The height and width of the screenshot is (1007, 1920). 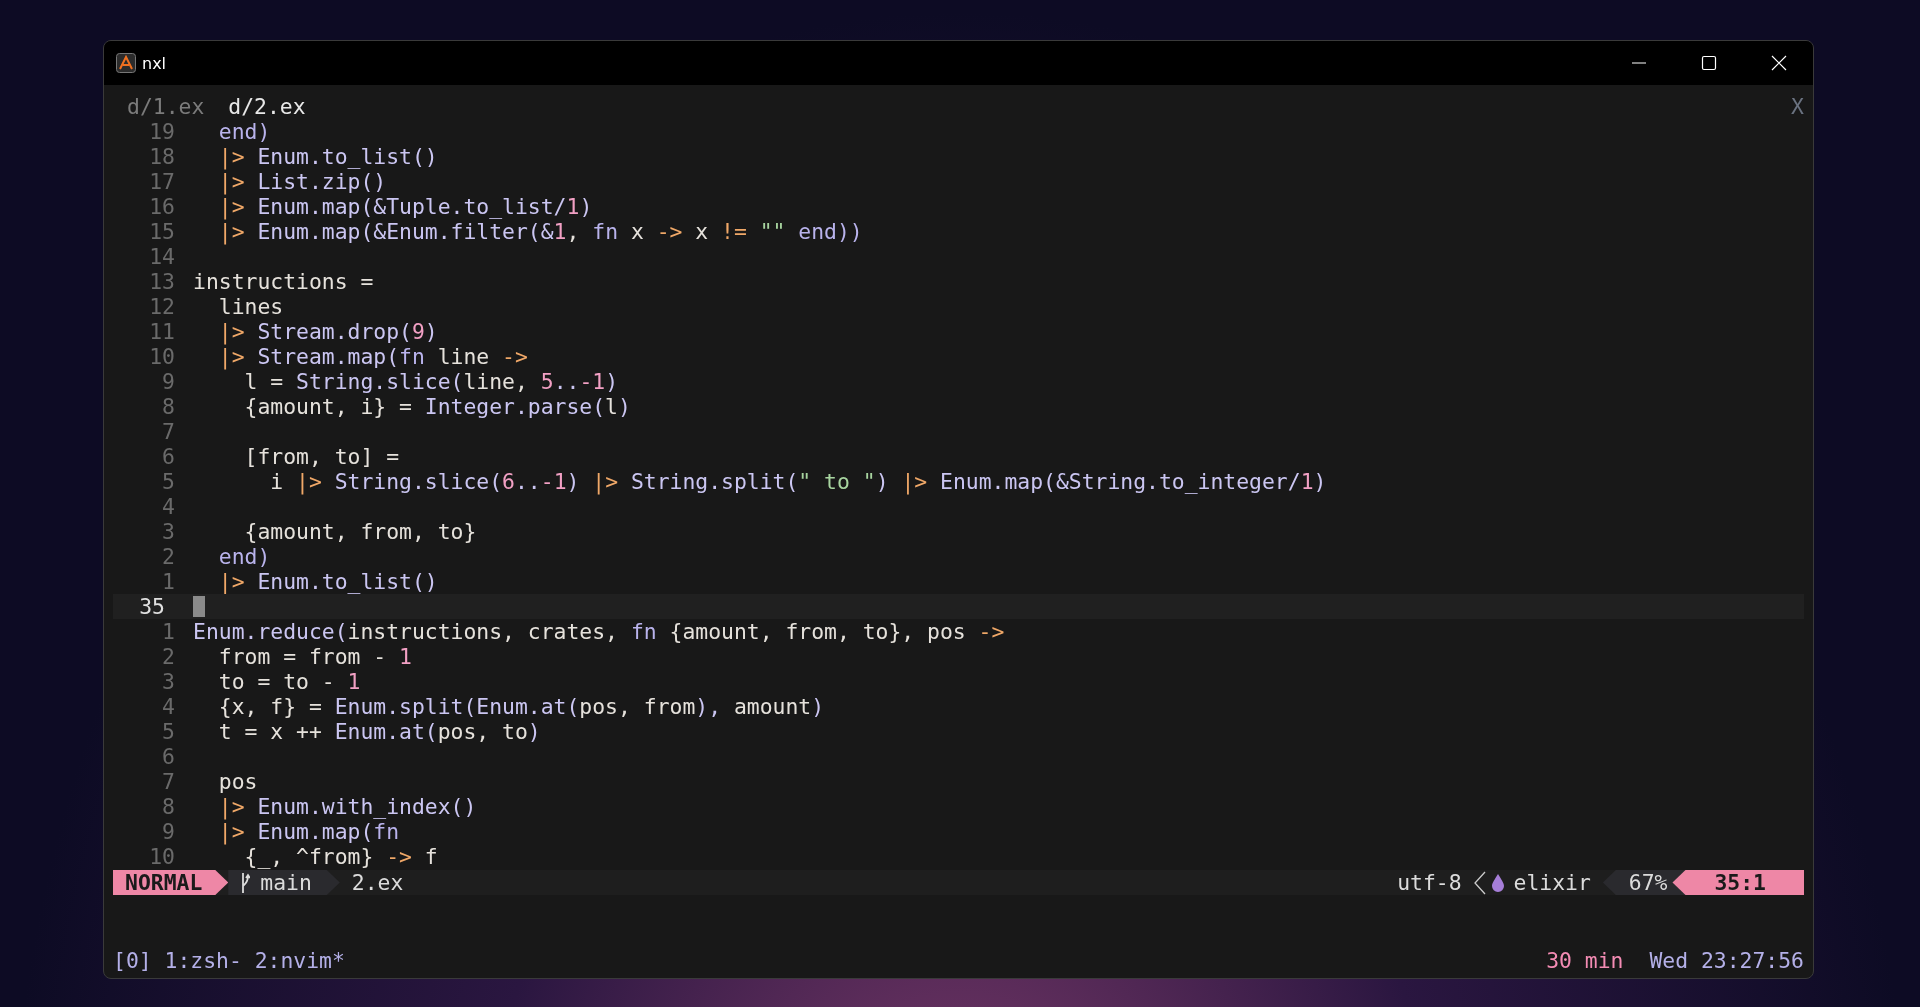 What do you see at coordinates (267, 106) in the screenshot?
I see `buffer-tab: d/2.ex` at bounding box center [267, 106].